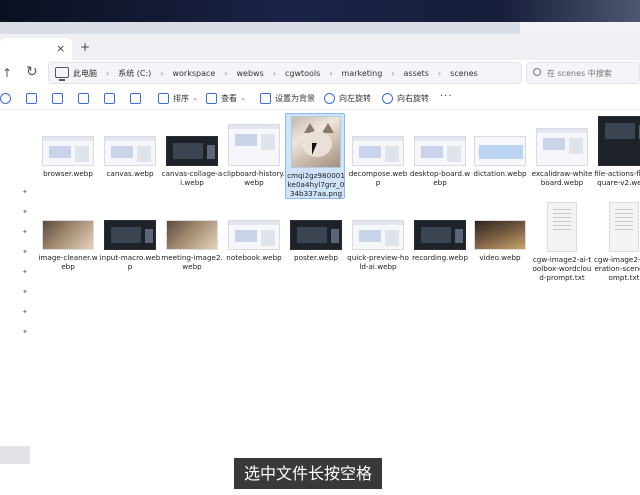 This screenshot has height=495, width=640. I want to click on breadcrumb-item: marketing, so click(362, 73).